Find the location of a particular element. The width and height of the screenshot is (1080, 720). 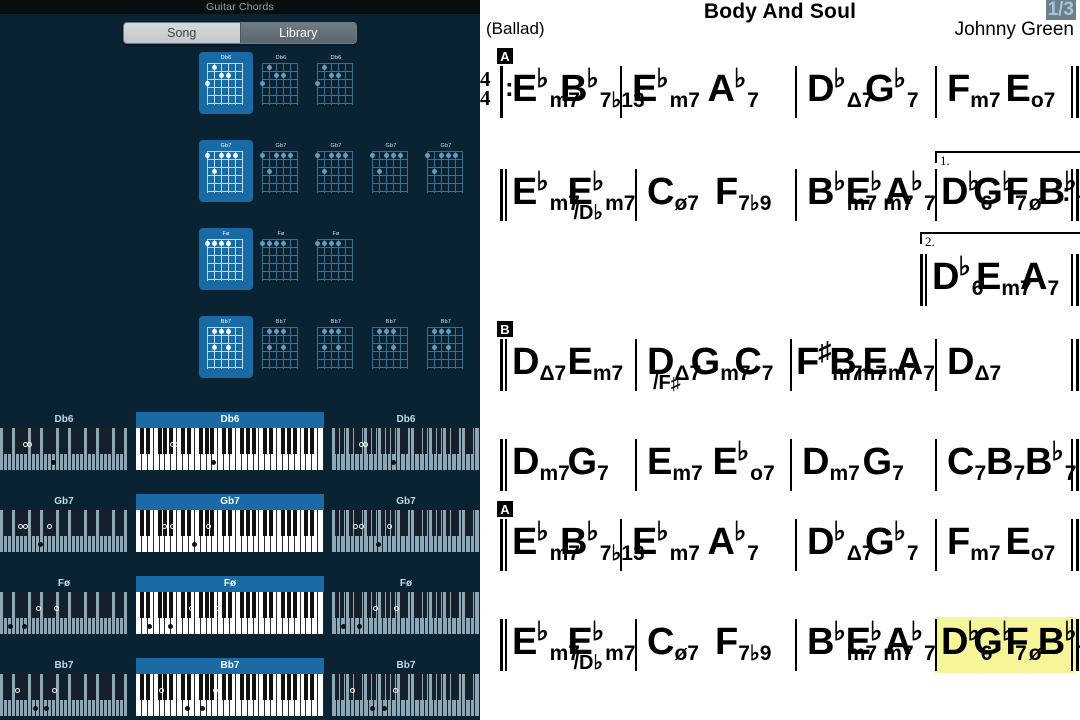

chord-symbol: B7 is located at coordinates (1005, 462).